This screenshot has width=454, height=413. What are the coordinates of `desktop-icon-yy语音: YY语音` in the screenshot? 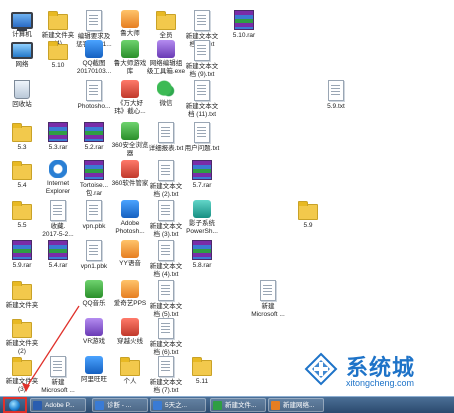 It's located at (130, 254).